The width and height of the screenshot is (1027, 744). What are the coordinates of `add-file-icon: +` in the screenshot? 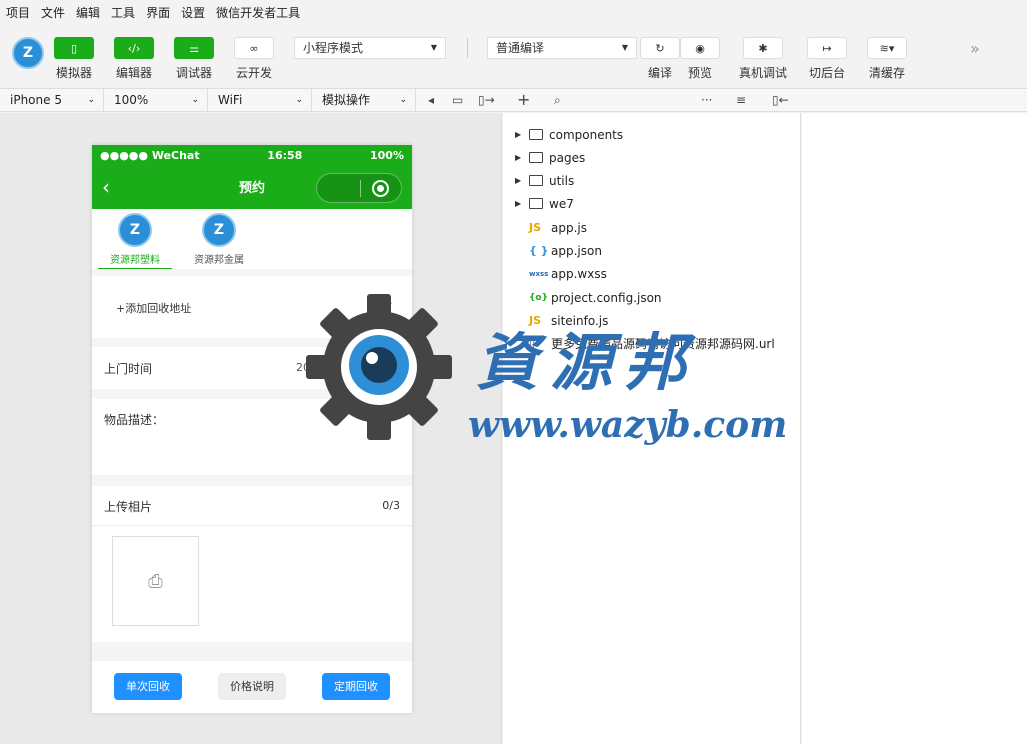 It's located at (523, 100).